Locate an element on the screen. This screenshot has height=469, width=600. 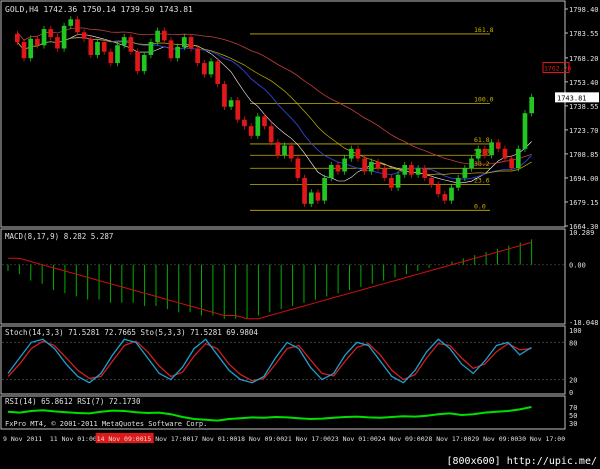
rsi-tick-label: 50 is located at coordinates (573, 416).